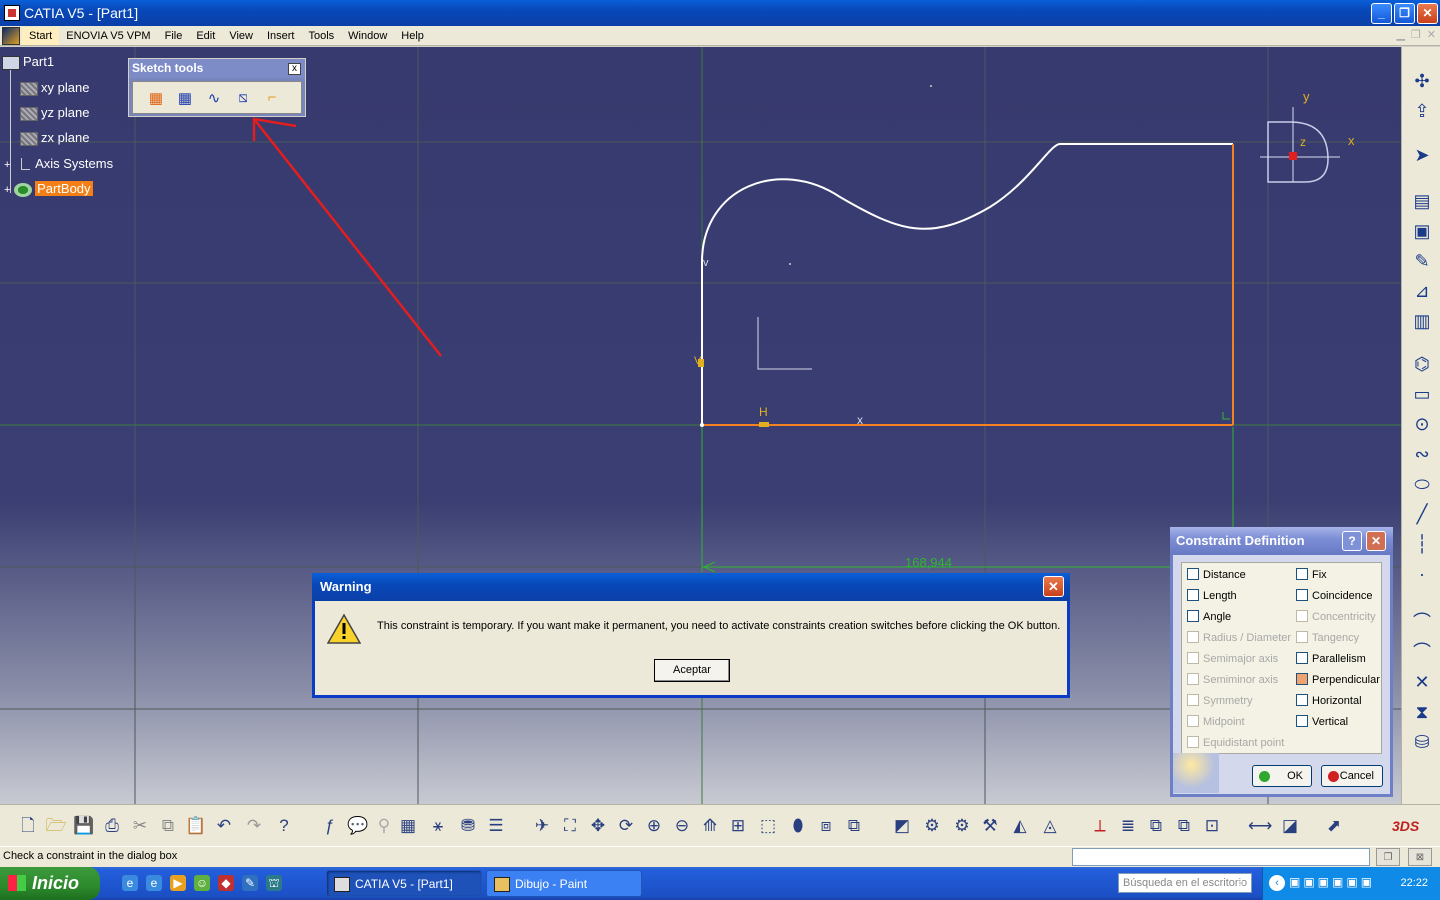  Describe the element at coordinates (654, 826) in the screenshot. I see `zoom-in-icon: ⊕` at that location.